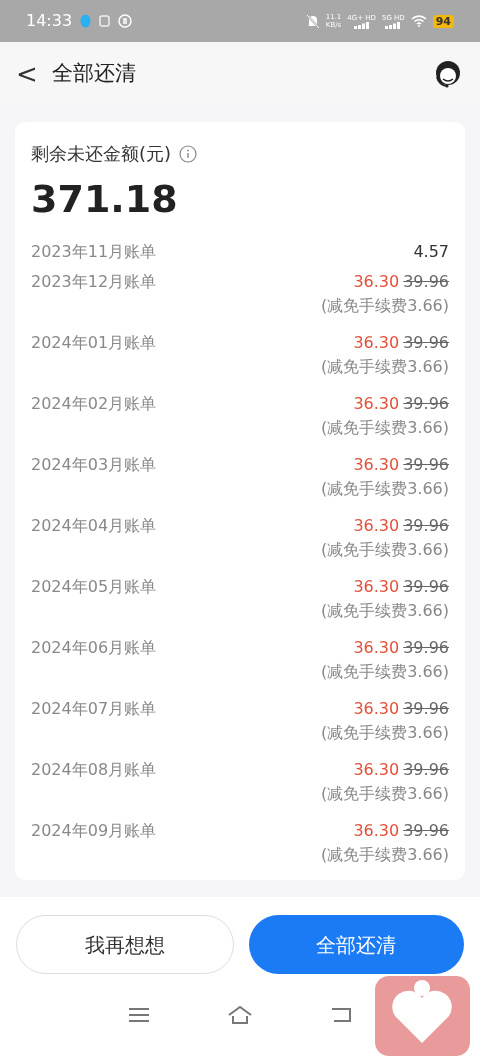 The image size is (480, 1061). I want to click on statement-label: 2024年04月账单, so click(94, 526).